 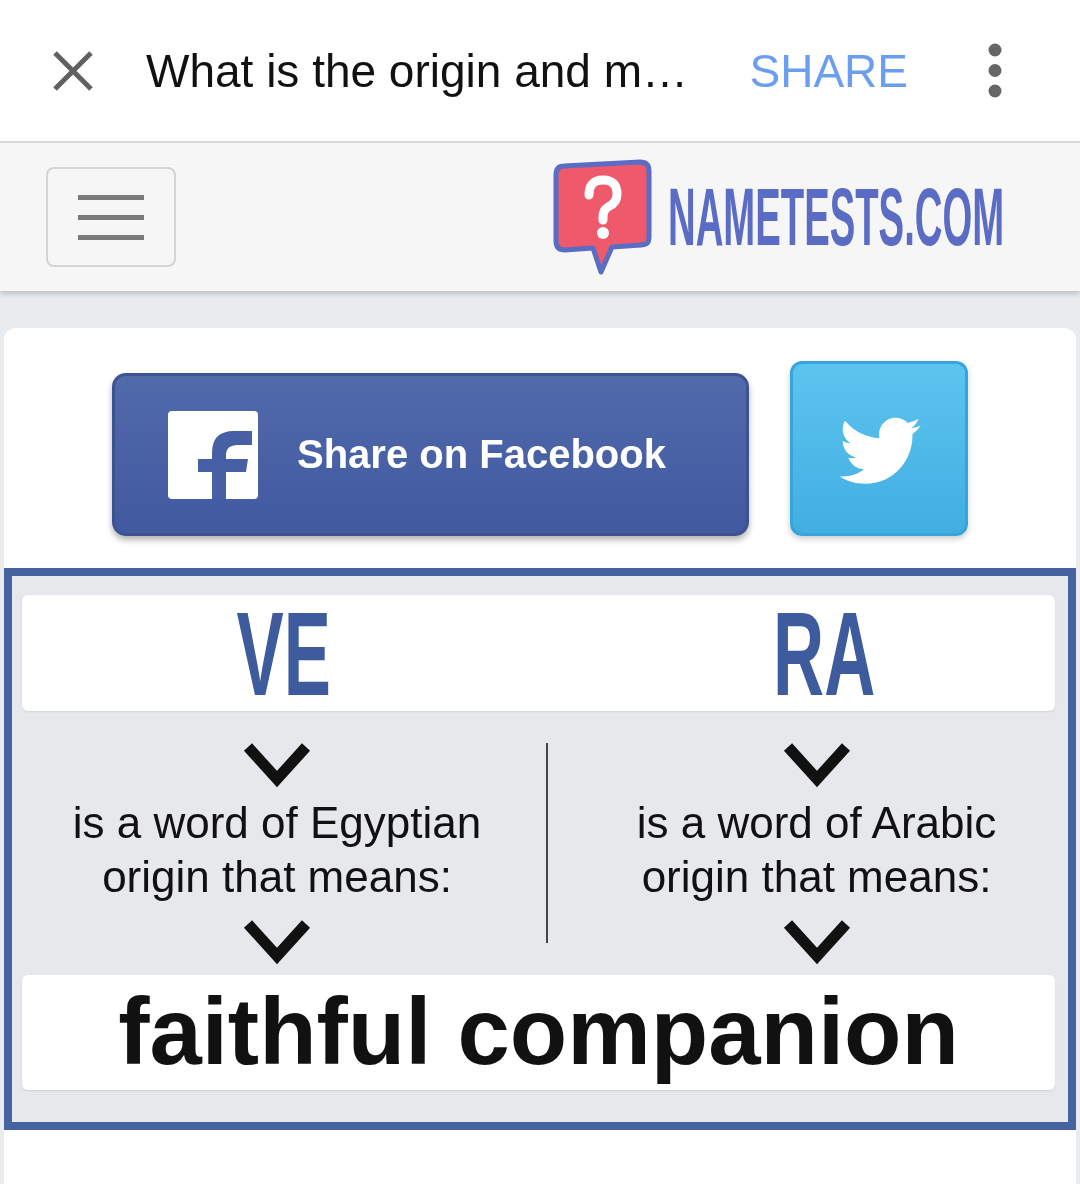 I want to click on menu-button, so click(x=111, y=217).